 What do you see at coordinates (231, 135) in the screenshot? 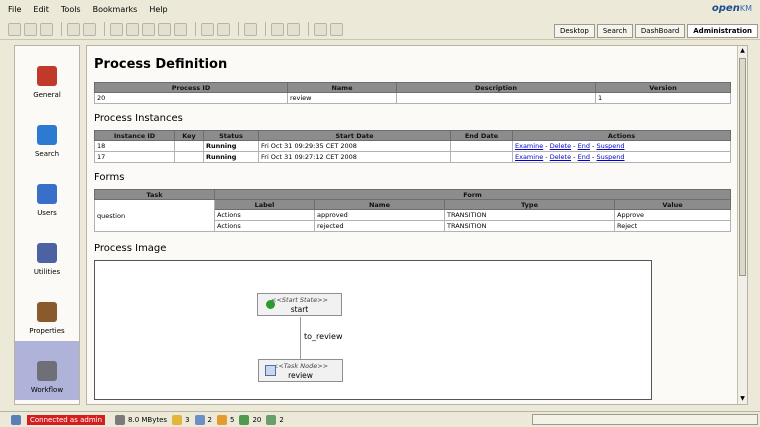
I see `column-header: Status` at bounding box center [231, 135].